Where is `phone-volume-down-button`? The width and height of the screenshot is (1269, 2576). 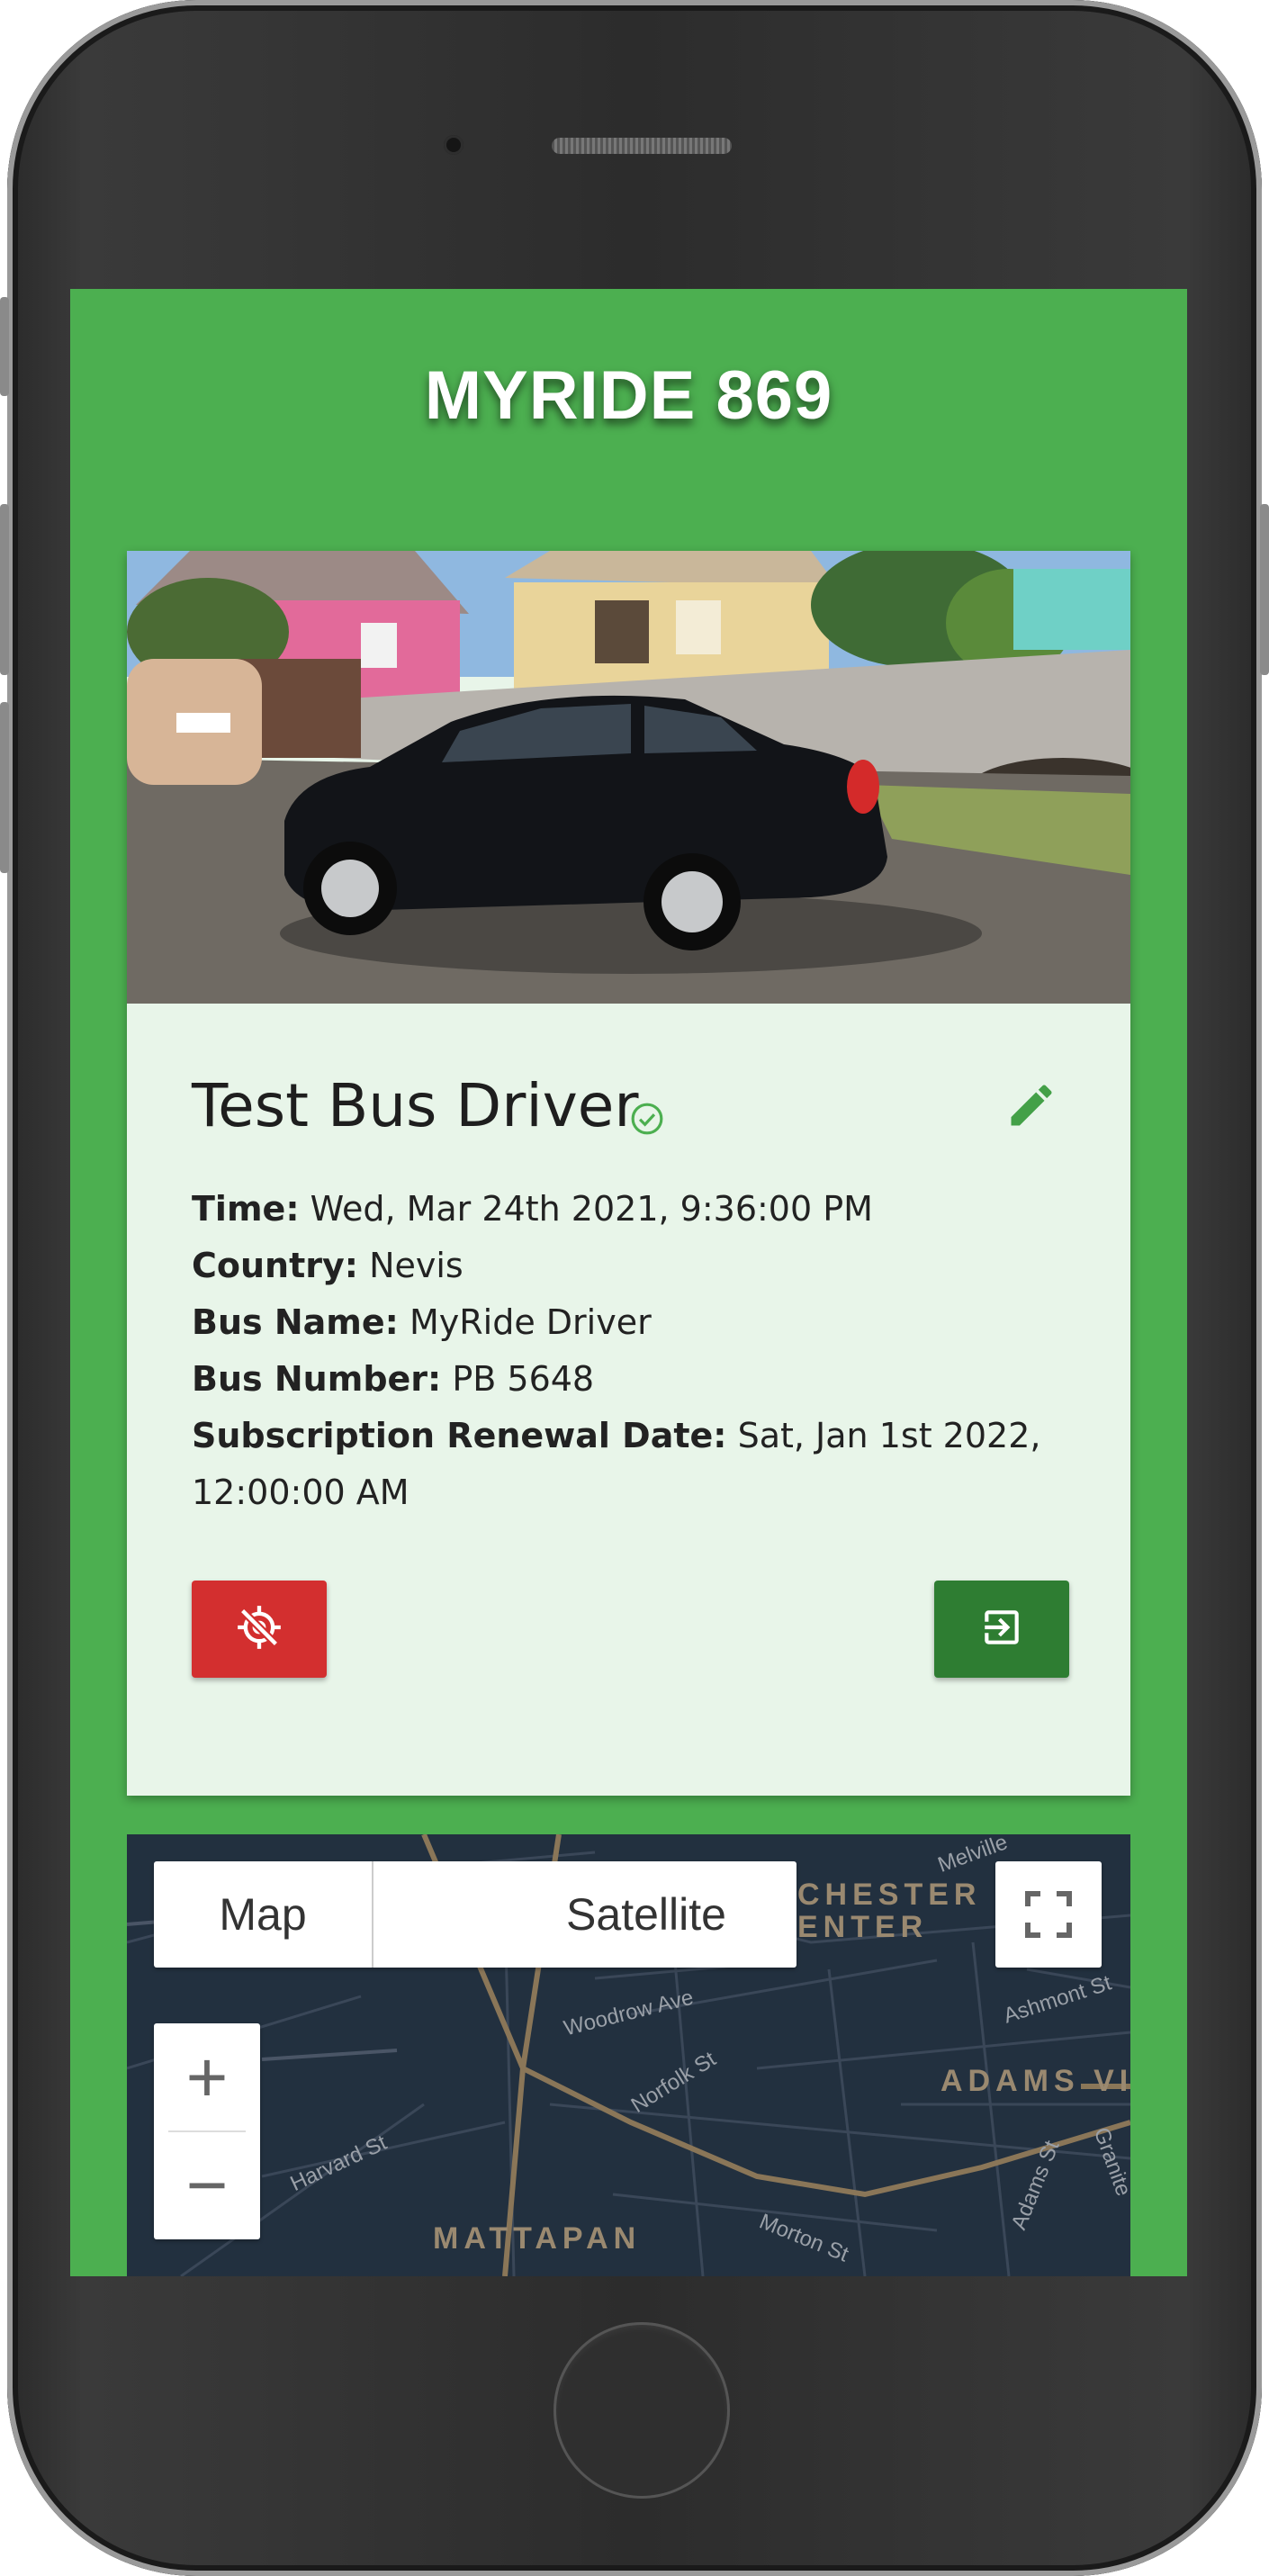
phone-volume-down-button is located at coordinates (4, 787).